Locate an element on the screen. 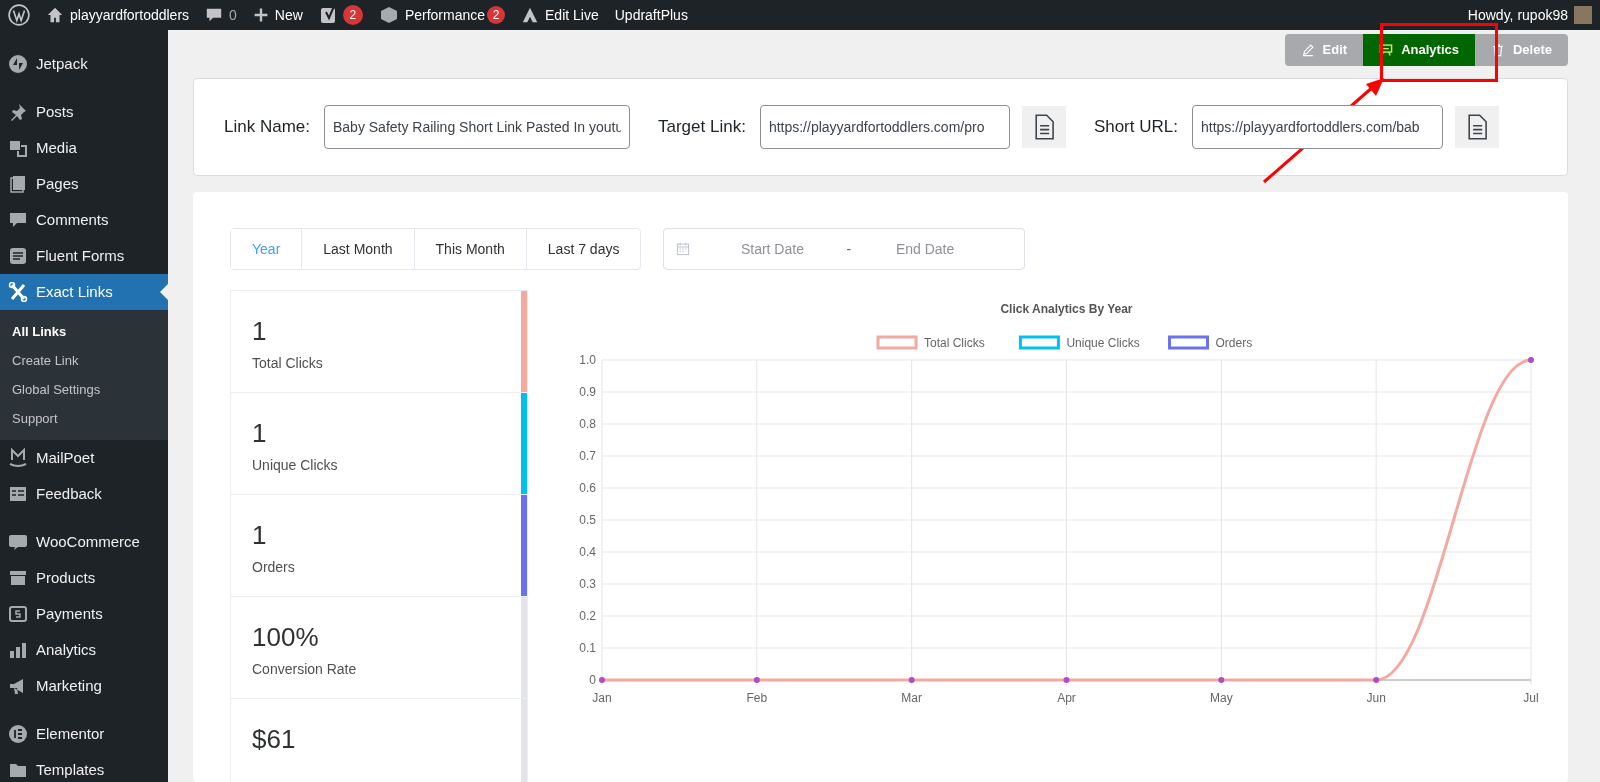 The width and height of the screenshot is (1600, 782). stat-label: Orders is located at coordinates (274, 567).